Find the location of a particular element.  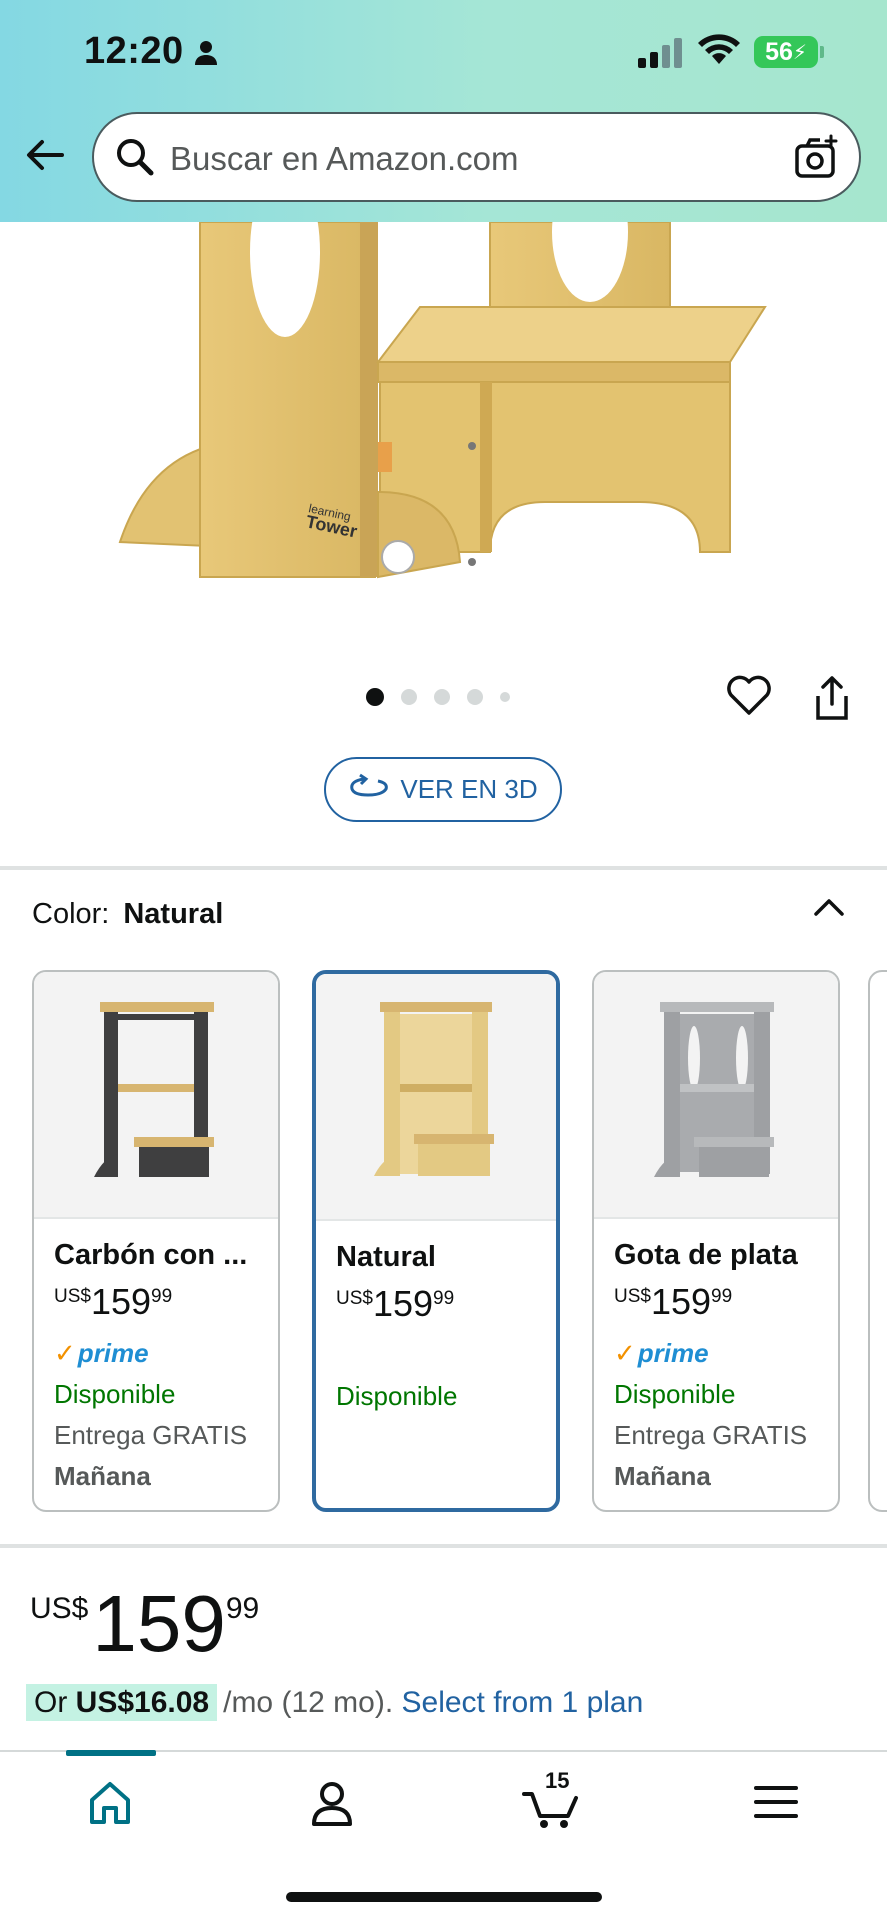

variant-name: Natural is located at coordinates (386, 1257).